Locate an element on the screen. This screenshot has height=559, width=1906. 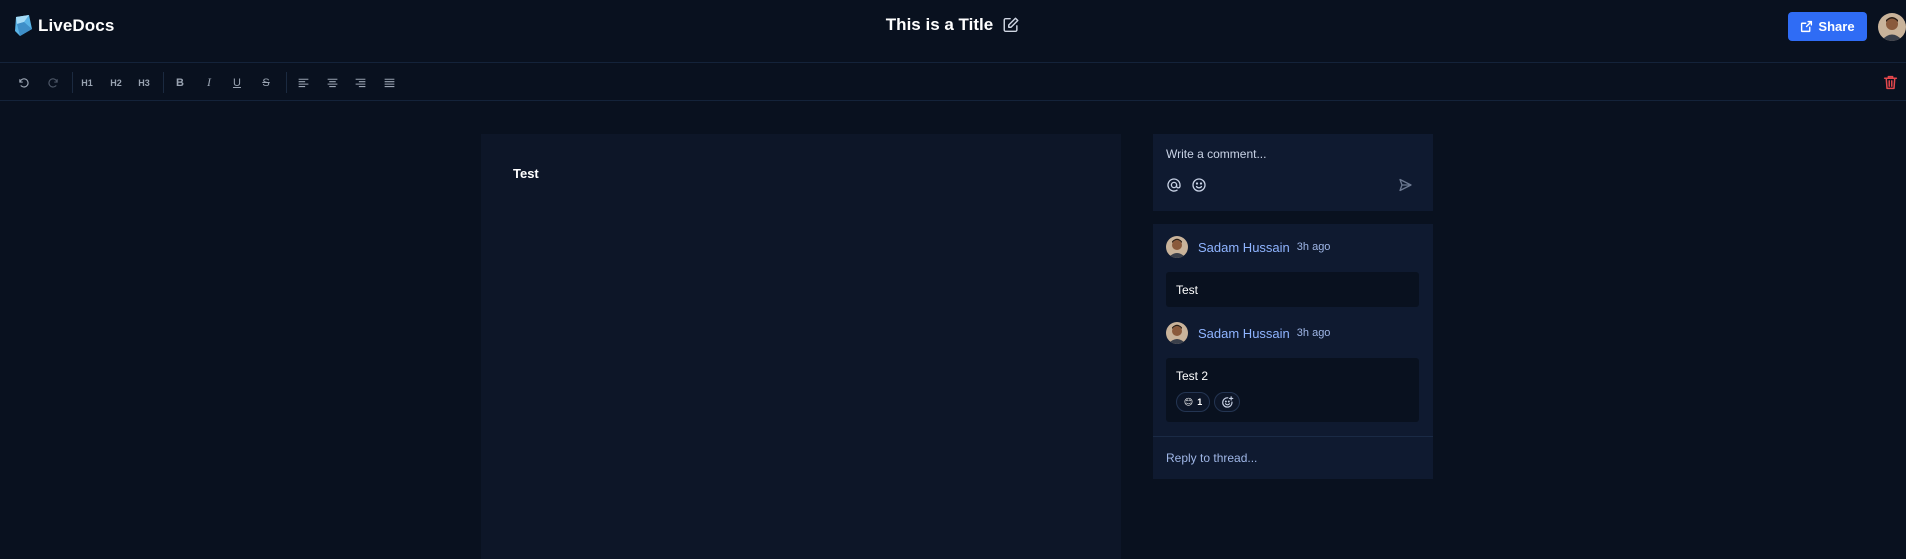
align-right-button is located at coordinates (360, 82).